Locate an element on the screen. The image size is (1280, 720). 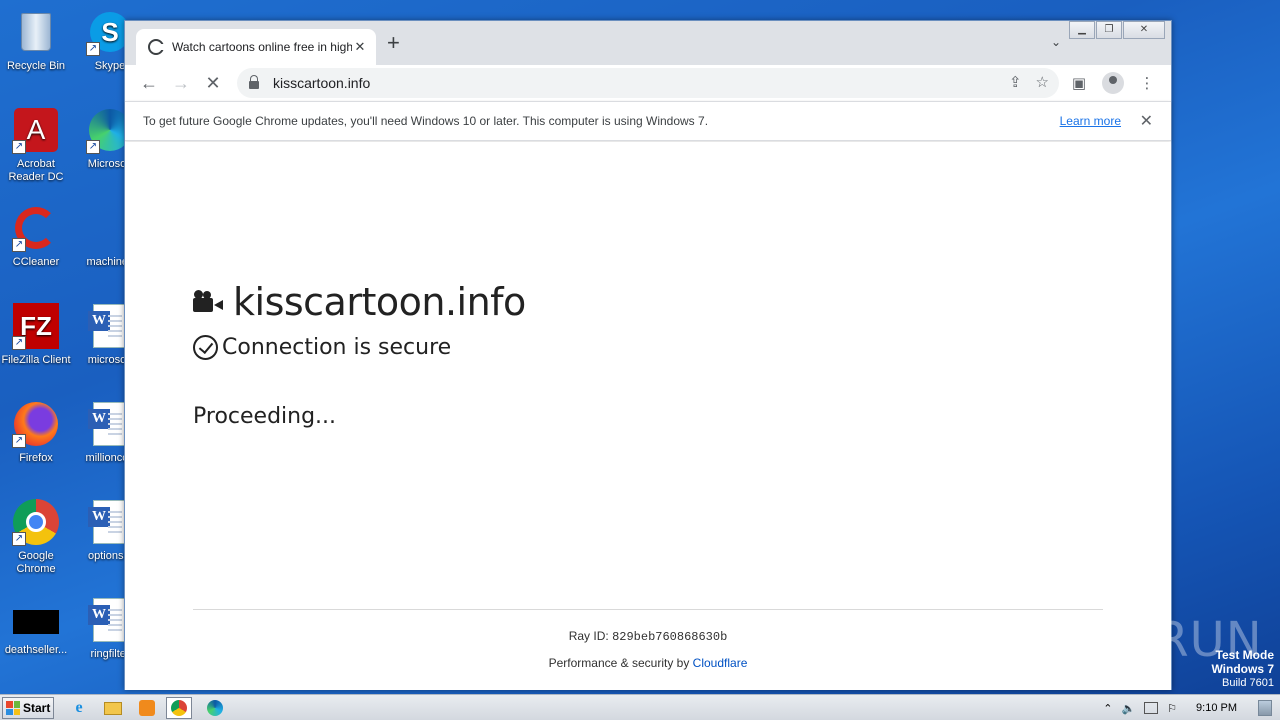
window-controls: ▁ ❐ ✕ is located at coordinates (1116, 30).